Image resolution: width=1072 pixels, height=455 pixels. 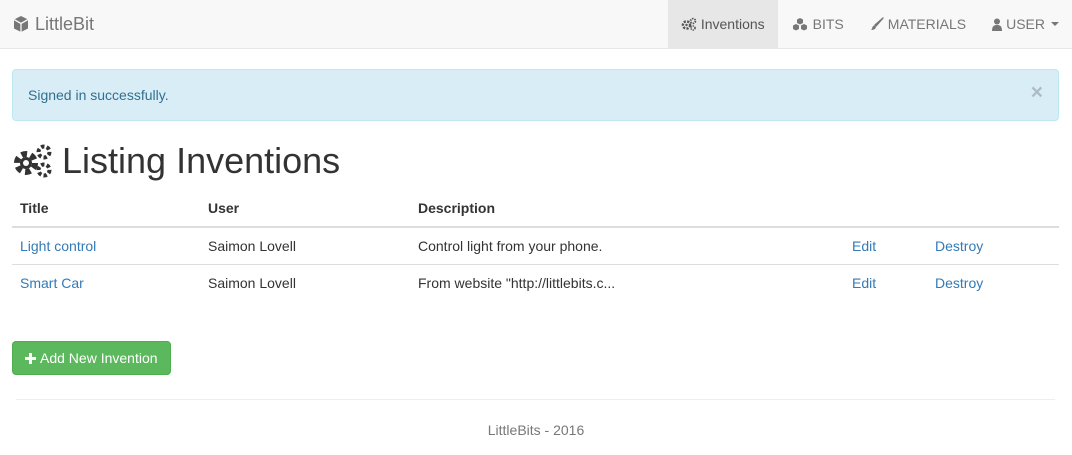 I want to click on nav-item-inventions: Inventions, so click(x=722, y=24).